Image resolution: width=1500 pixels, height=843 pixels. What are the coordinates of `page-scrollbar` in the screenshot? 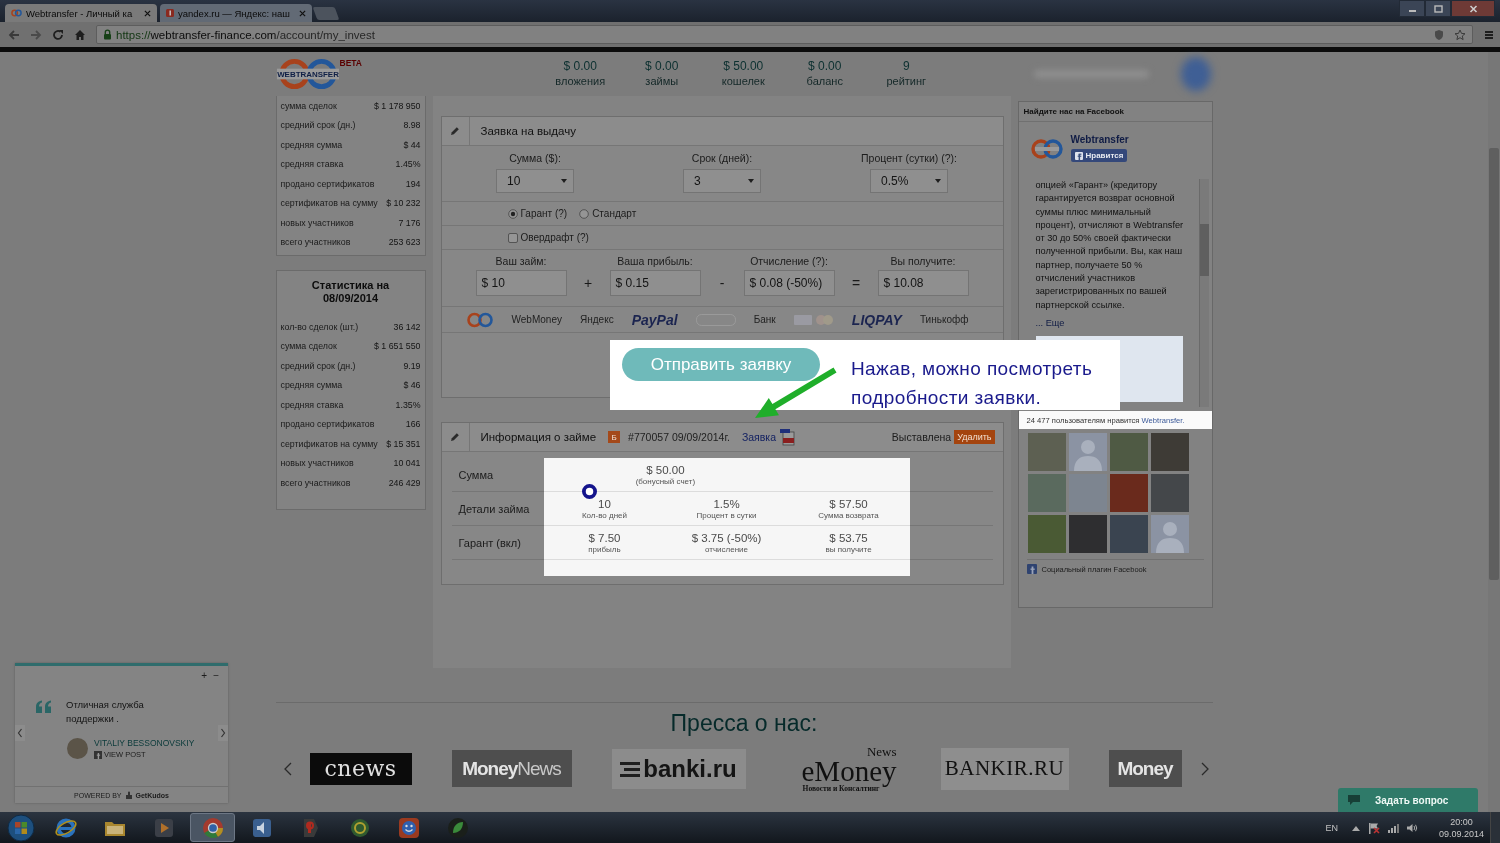 It's located at (1494, 432).